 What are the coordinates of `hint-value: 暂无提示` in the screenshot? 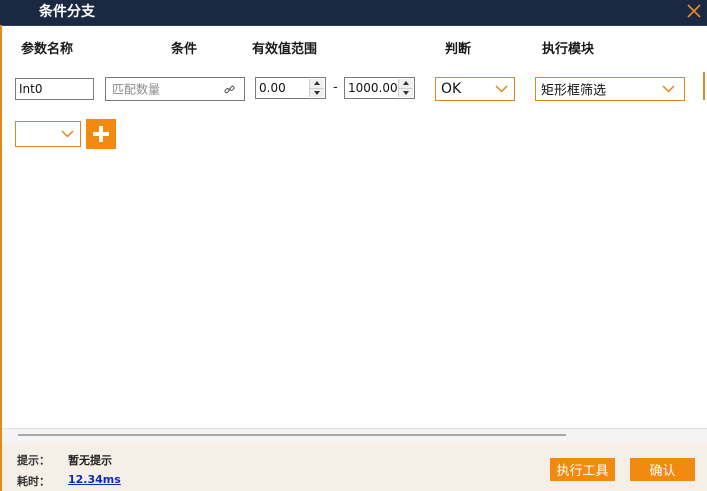 It's located at (90, 460).